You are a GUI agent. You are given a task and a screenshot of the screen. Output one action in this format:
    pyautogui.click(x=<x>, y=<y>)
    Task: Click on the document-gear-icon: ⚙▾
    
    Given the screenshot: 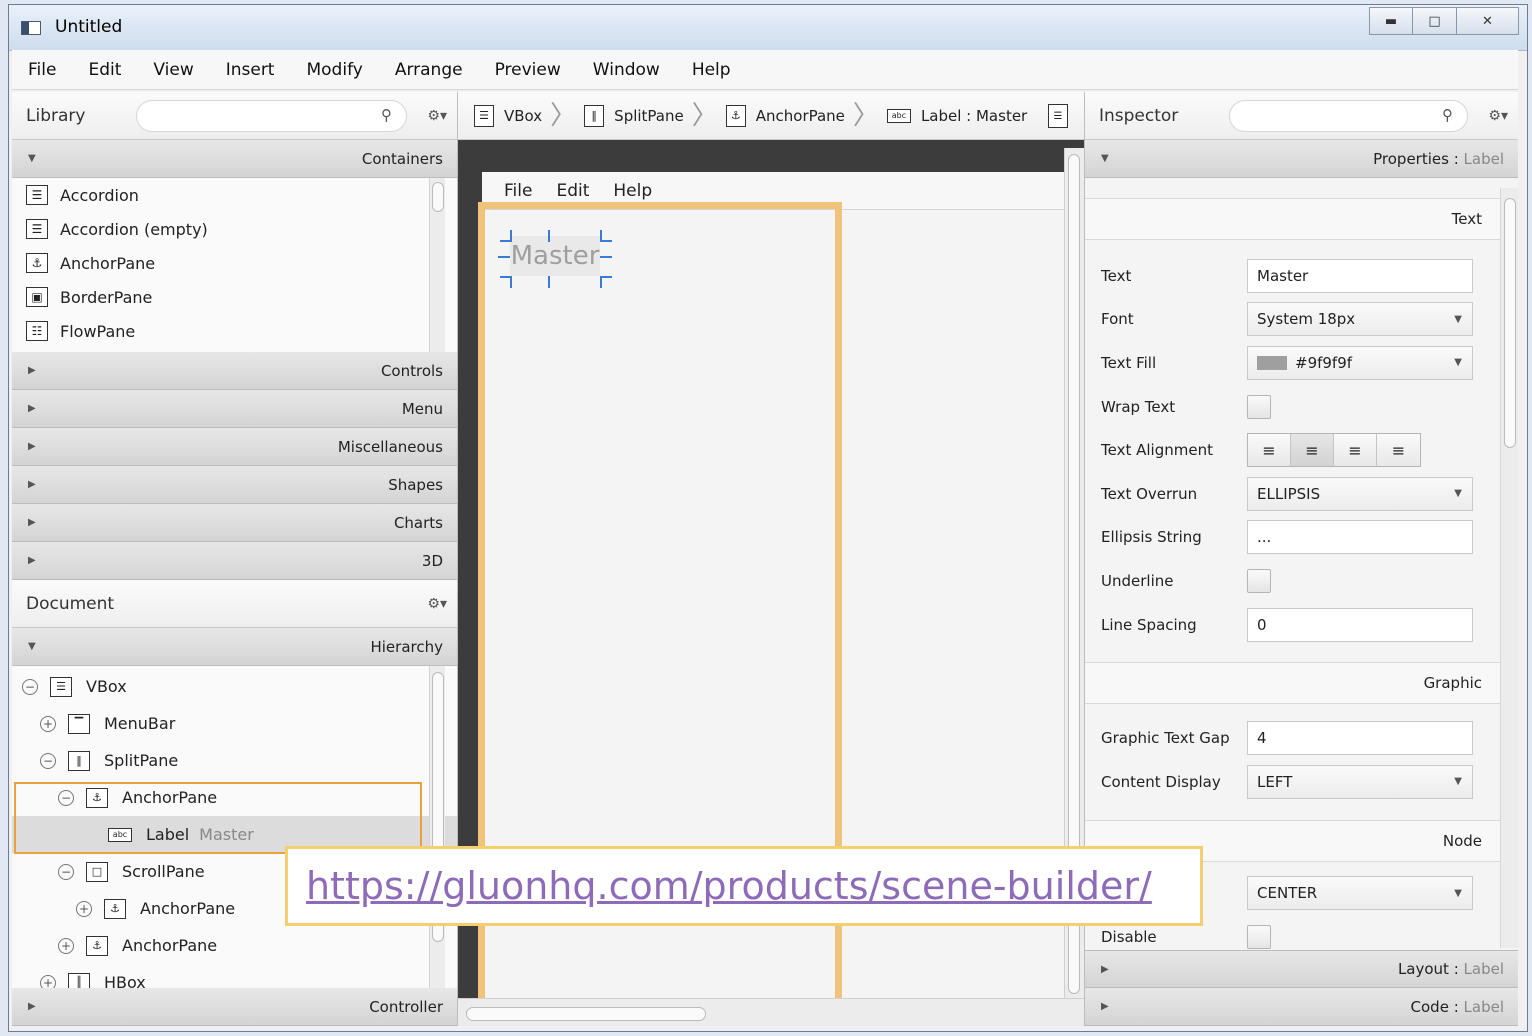 What is the action you would take?
    pyautogui.click(x=427, y=604)
    